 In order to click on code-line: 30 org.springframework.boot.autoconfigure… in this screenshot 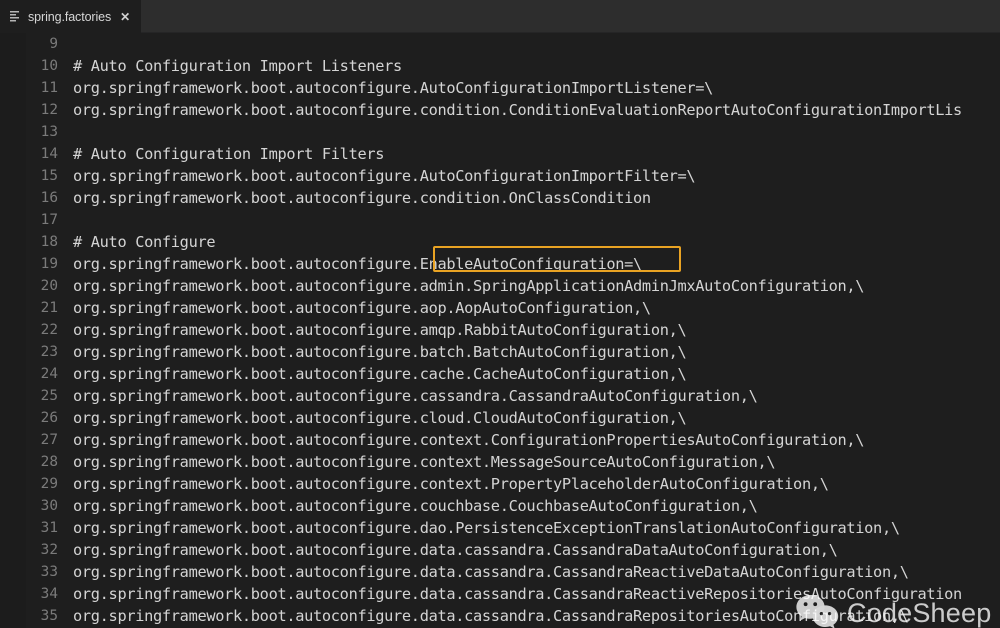, I will do `click(500, 506)`.